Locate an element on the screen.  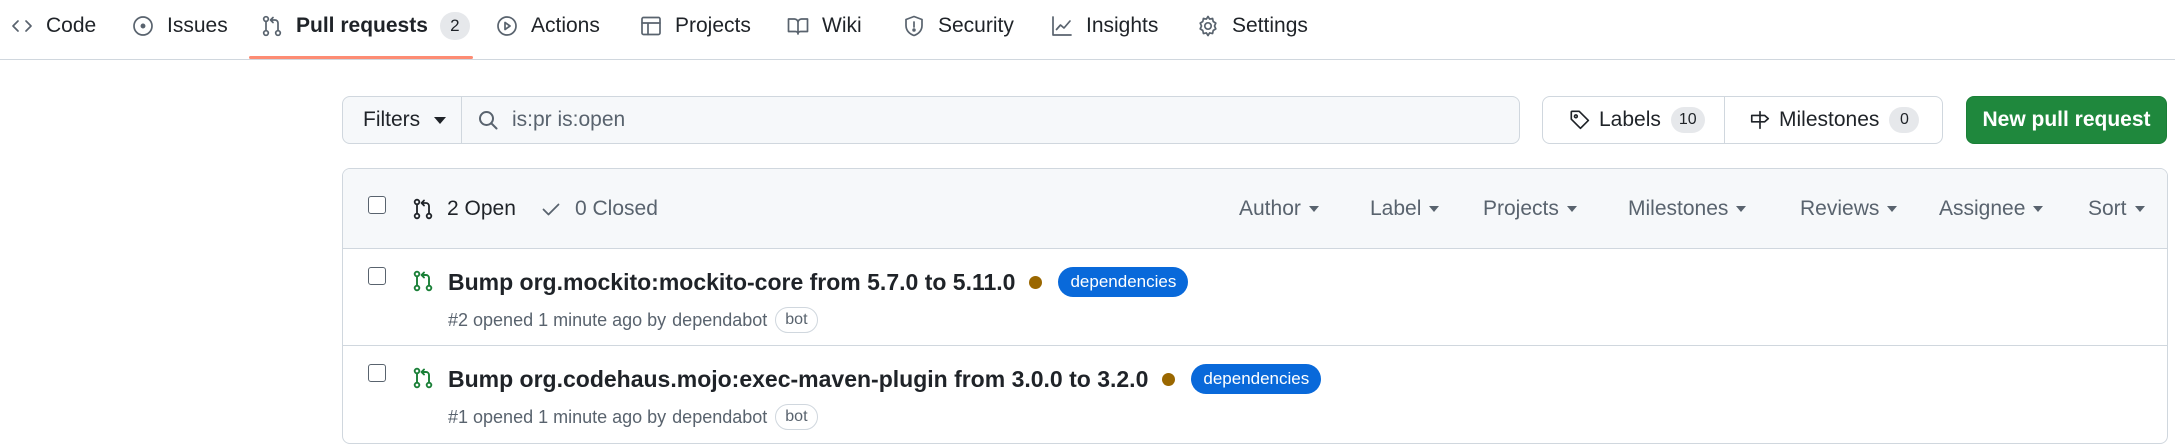
open-count-label: 2 Open is located at coordinates (481, 208).